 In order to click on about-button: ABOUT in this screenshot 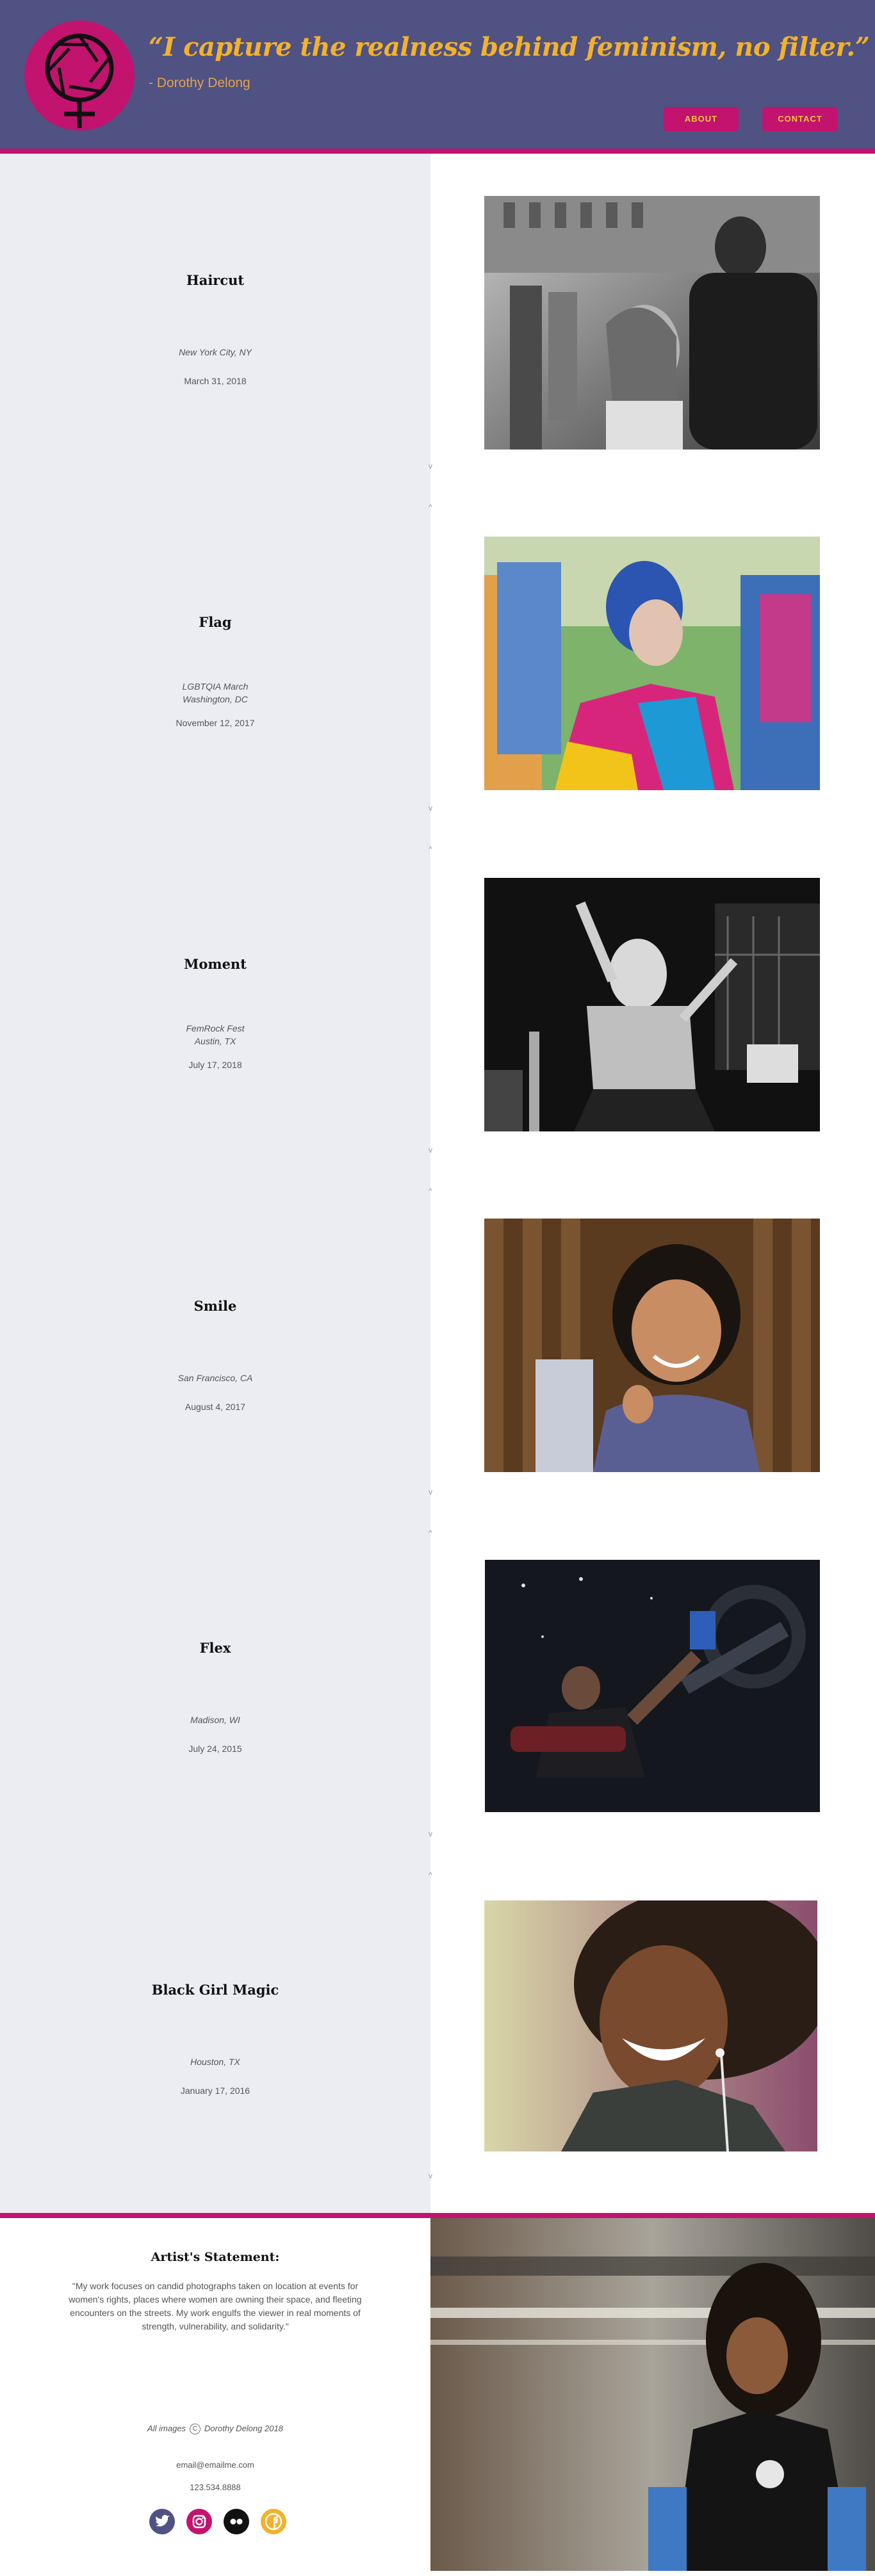, I will do `click(701, 119)`.